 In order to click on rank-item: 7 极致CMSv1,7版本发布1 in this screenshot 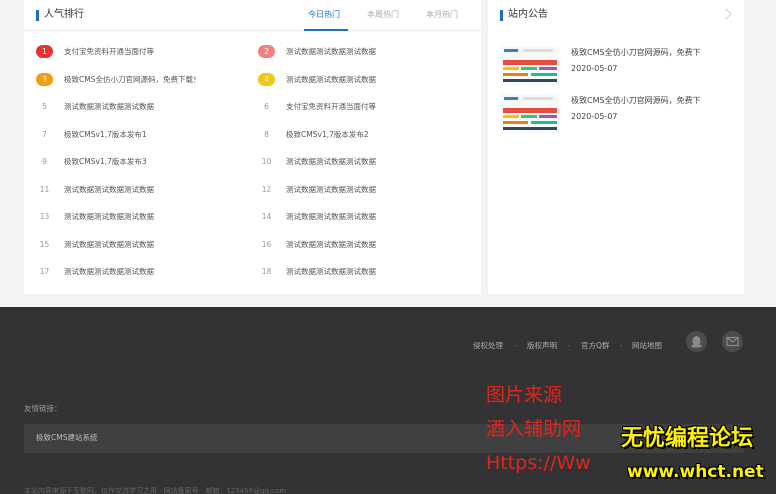, I will do `click(136, 135)`.